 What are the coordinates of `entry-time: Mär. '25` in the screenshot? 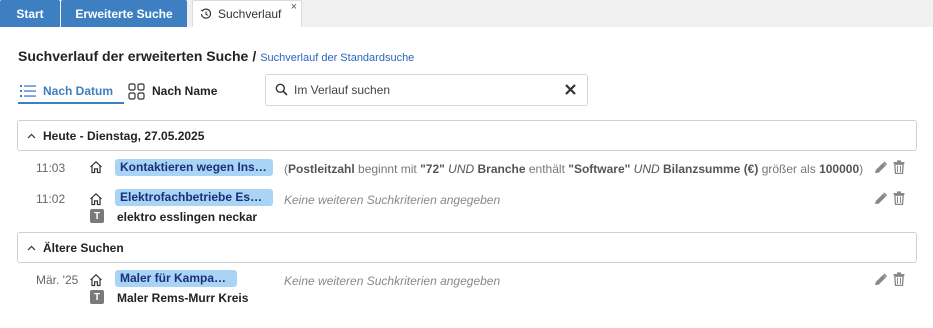 It's located at (57, 280).